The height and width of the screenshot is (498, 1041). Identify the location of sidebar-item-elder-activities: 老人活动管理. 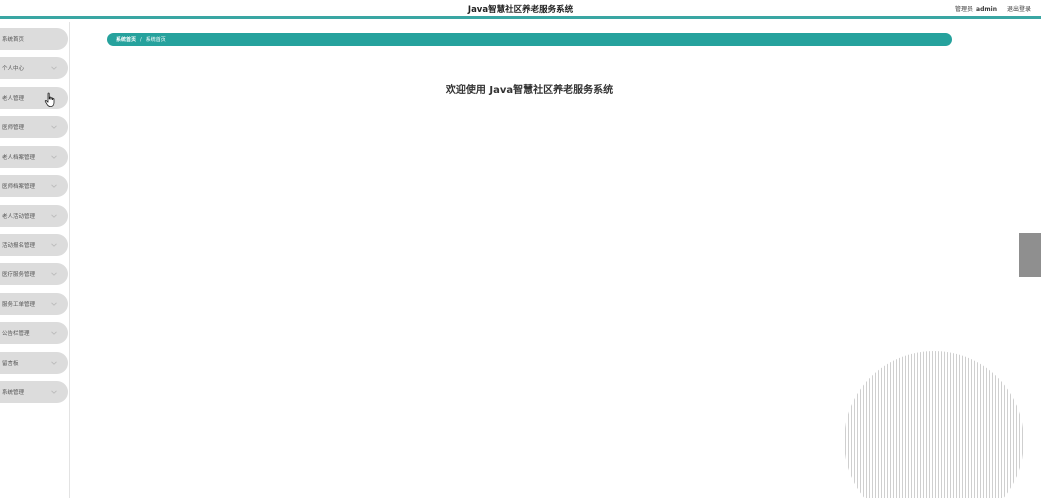
(34, 216).